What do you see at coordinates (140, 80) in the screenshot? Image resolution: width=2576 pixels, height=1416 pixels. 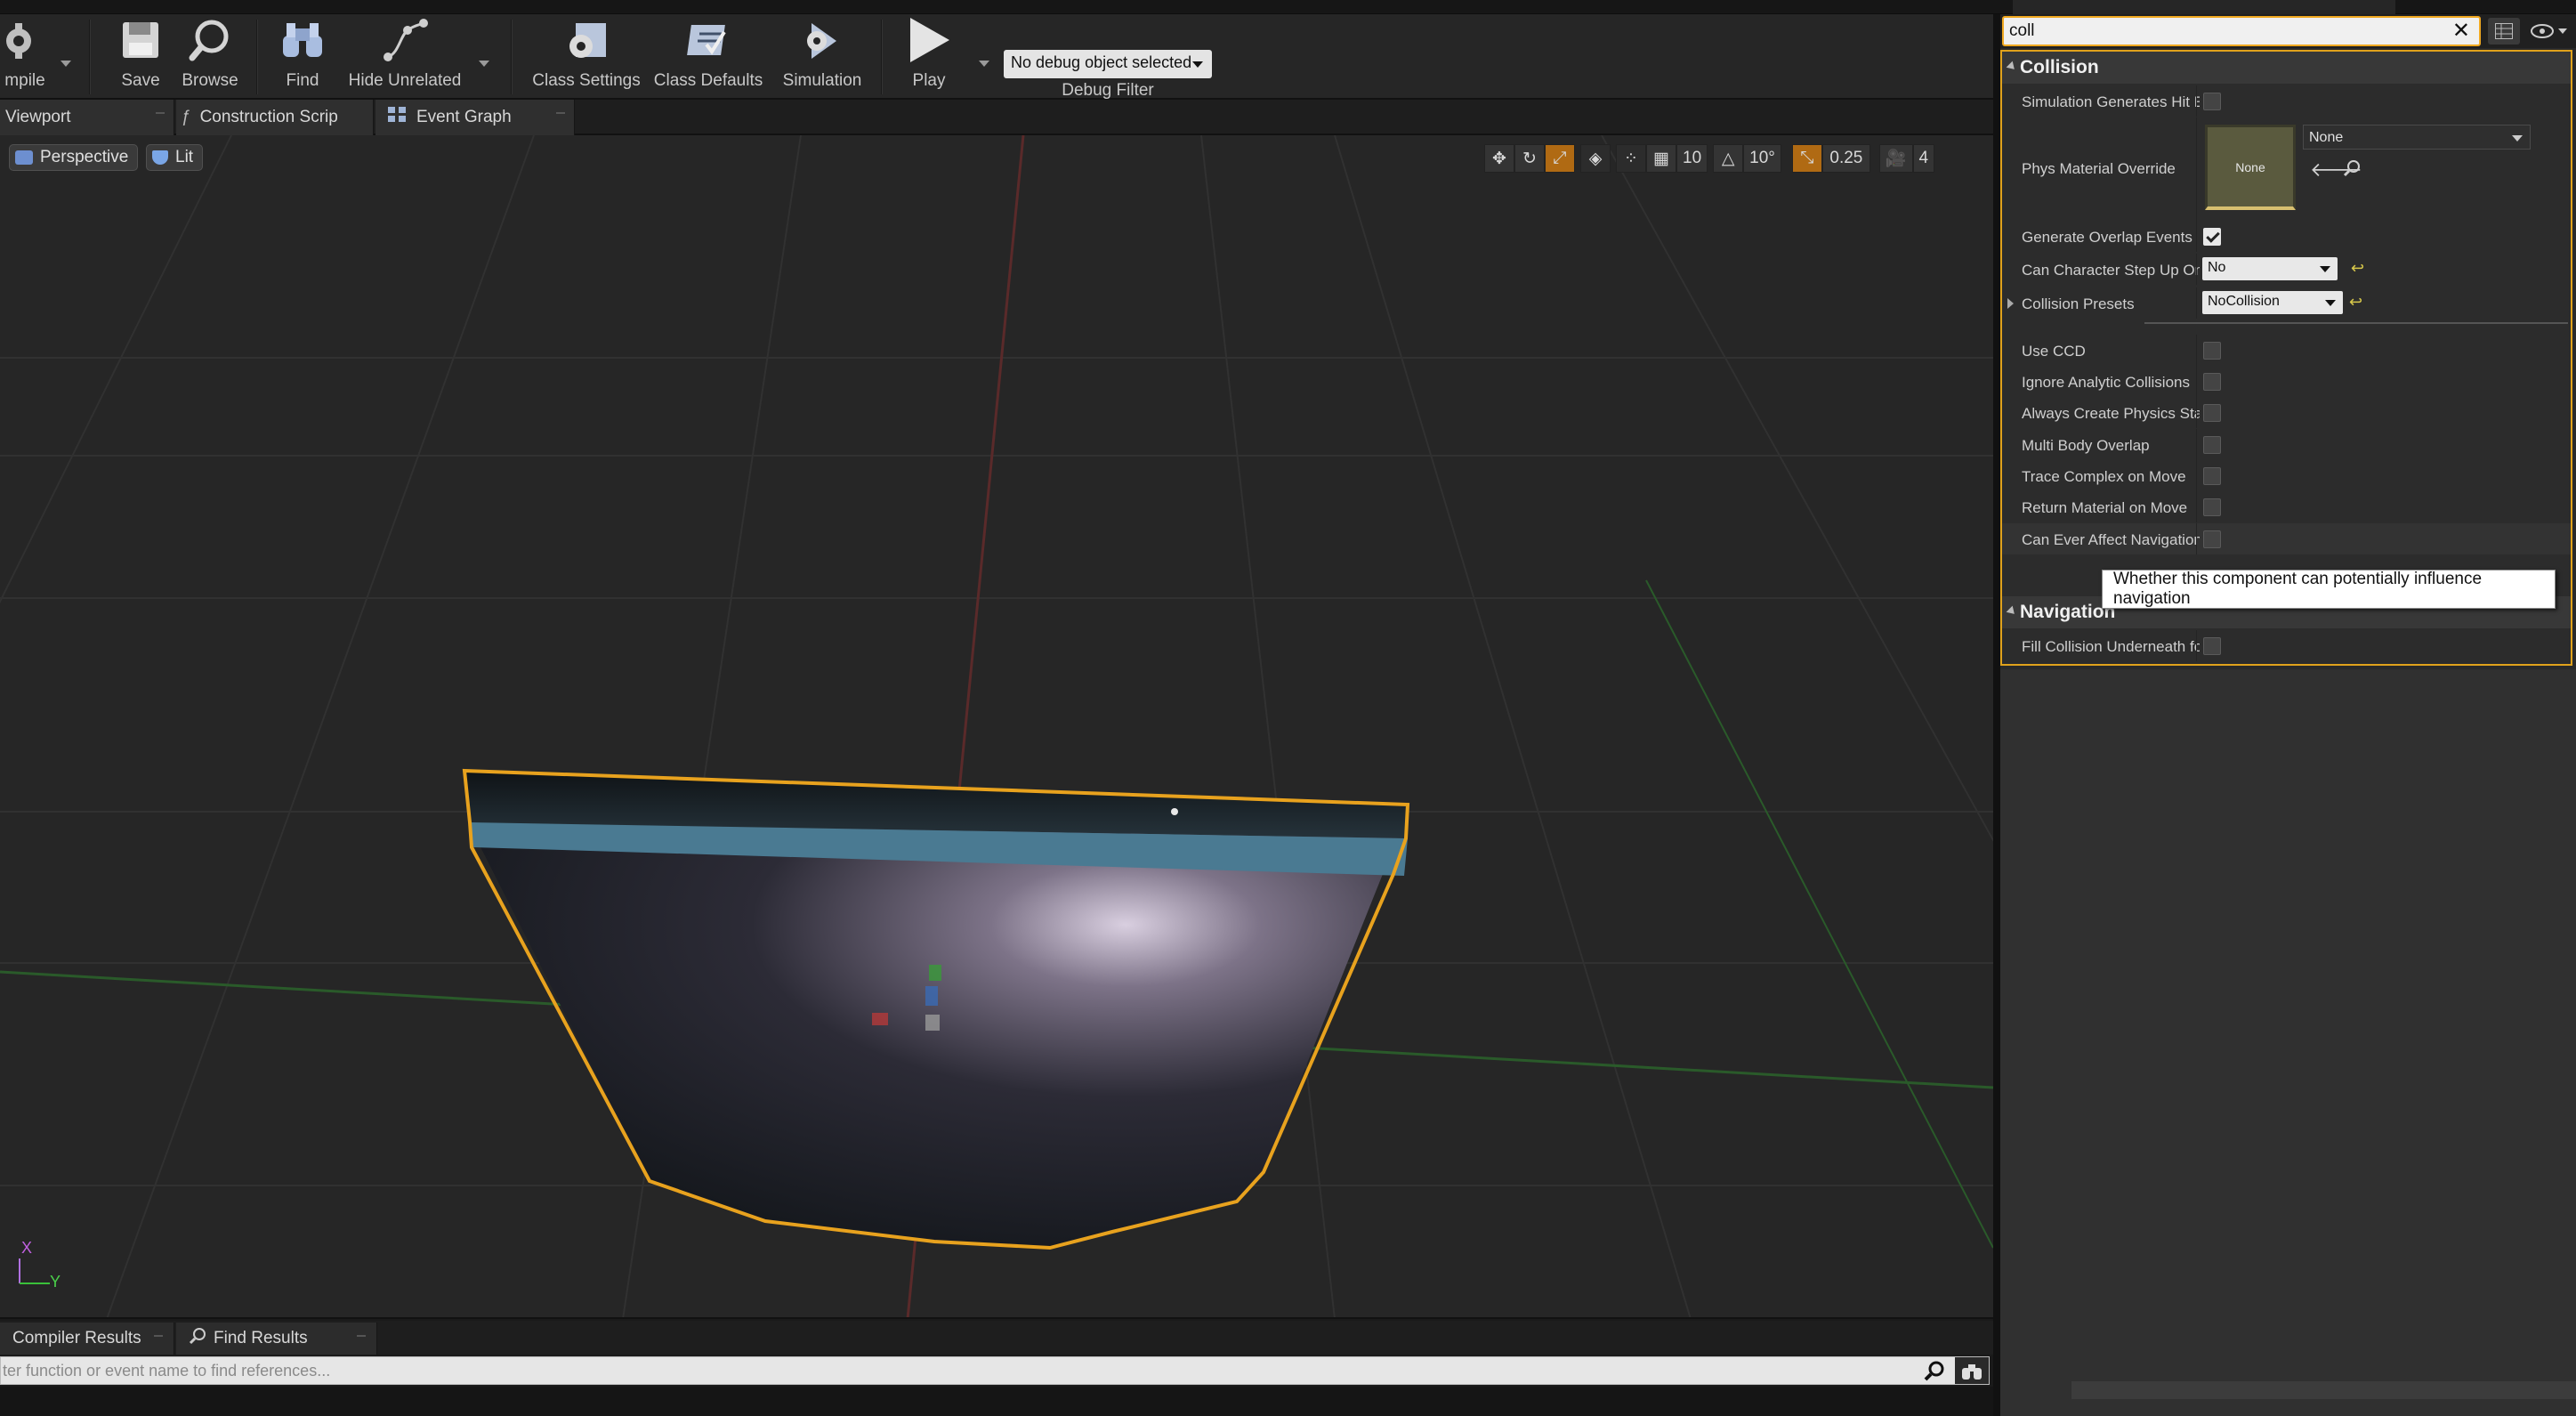 I see `save-label: Save` at bounding box center [140, 80].